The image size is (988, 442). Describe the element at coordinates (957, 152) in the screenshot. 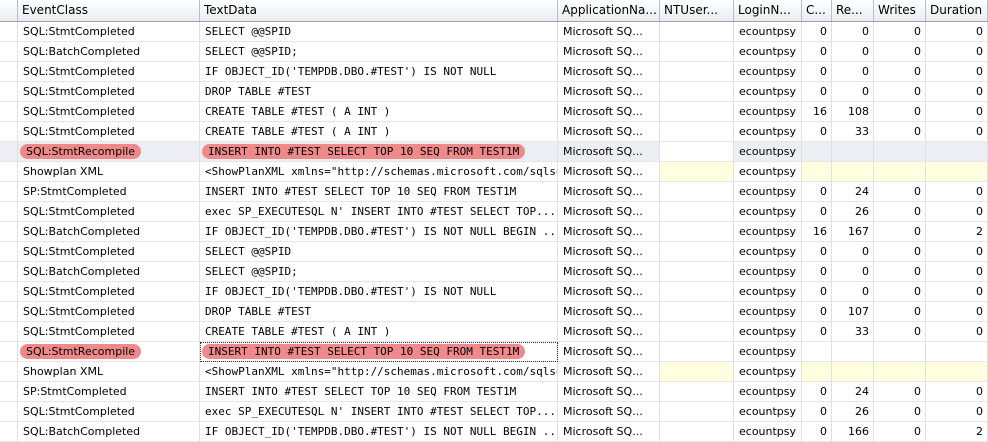

I see `duration-cell` at that location.